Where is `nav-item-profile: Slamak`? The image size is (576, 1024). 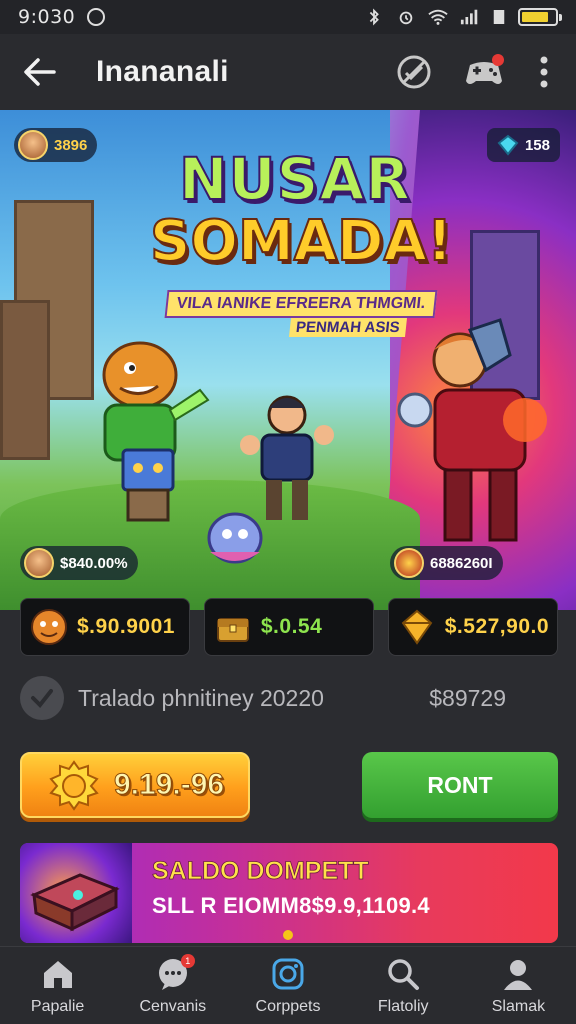
nav-item-profile: Slamak is located at coordinates (518, 985).